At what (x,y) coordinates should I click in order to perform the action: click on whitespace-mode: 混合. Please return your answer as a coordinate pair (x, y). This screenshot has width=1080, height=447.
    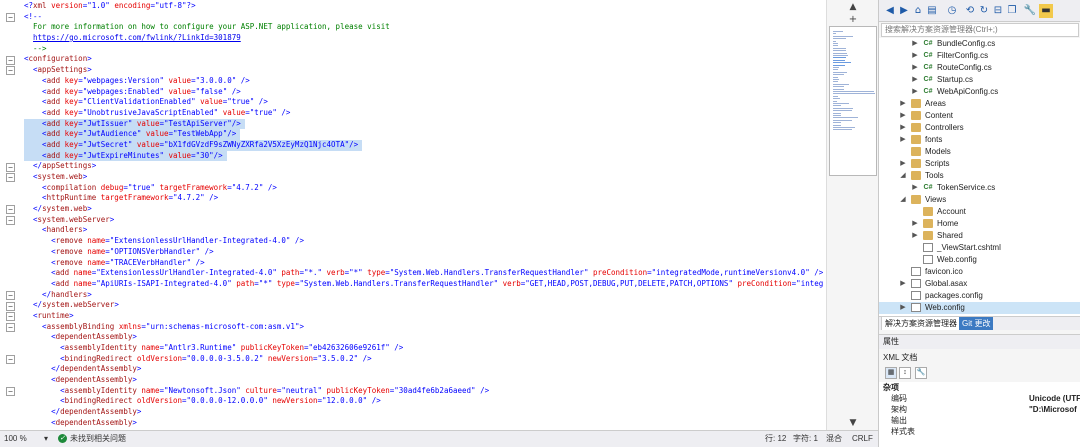
    Looking at the image, I should click on (834, 439).